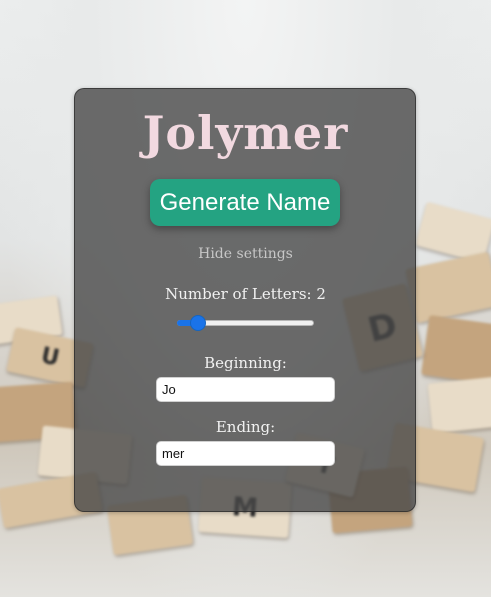 This screenshot has width=491, height=597. Describe the element at coordinates (245, 389) in the screenshot. I see `beginning-input` at that location.